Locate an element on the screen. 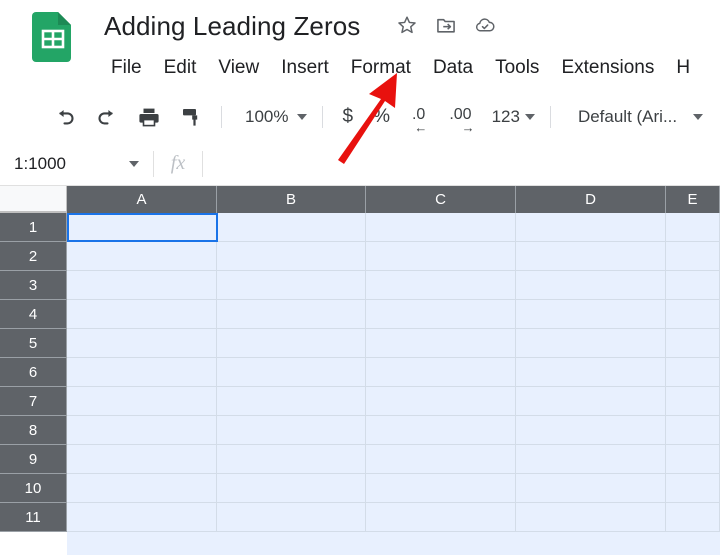 The height and width of the screenshot is (555, 720). cell-E11 is located at coordinates (693, 517).